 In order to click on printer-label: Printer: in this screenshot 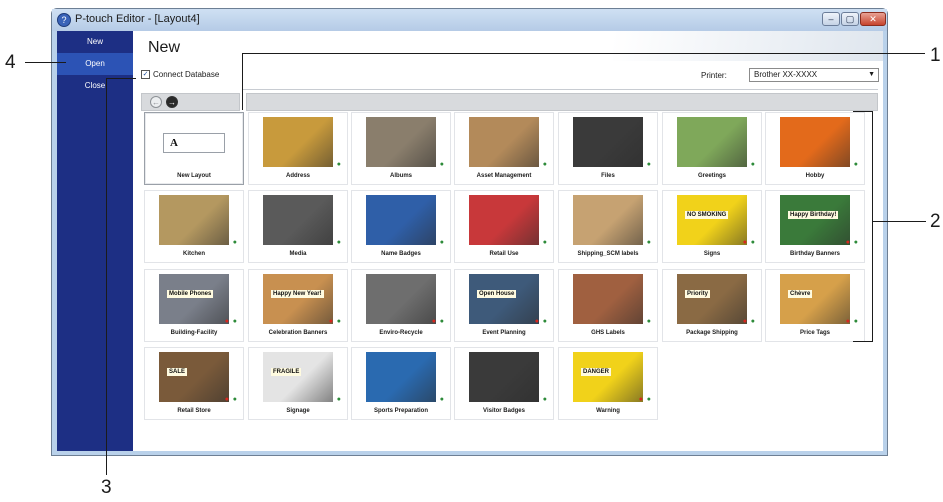, I will do `click(714, 75)`.